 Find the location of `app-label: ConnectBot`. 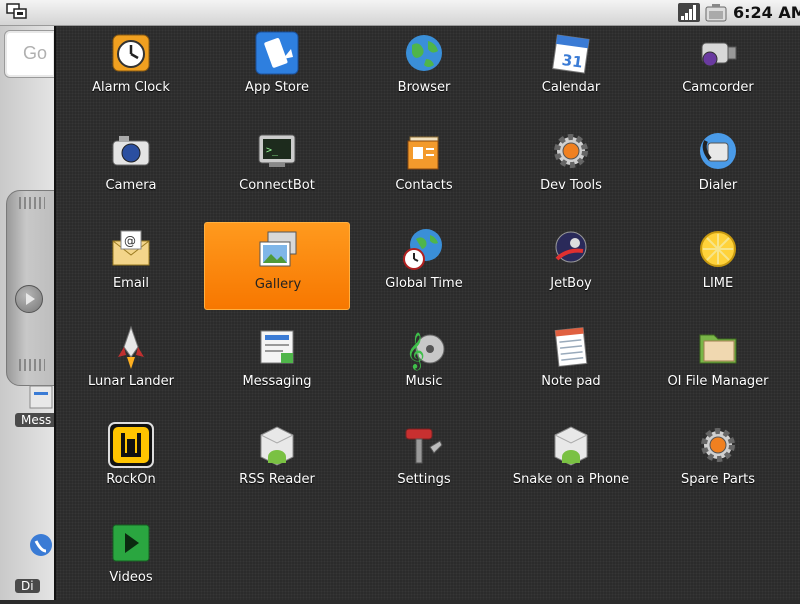

app-label: ConnectBot is located at coordinates (277, 185).